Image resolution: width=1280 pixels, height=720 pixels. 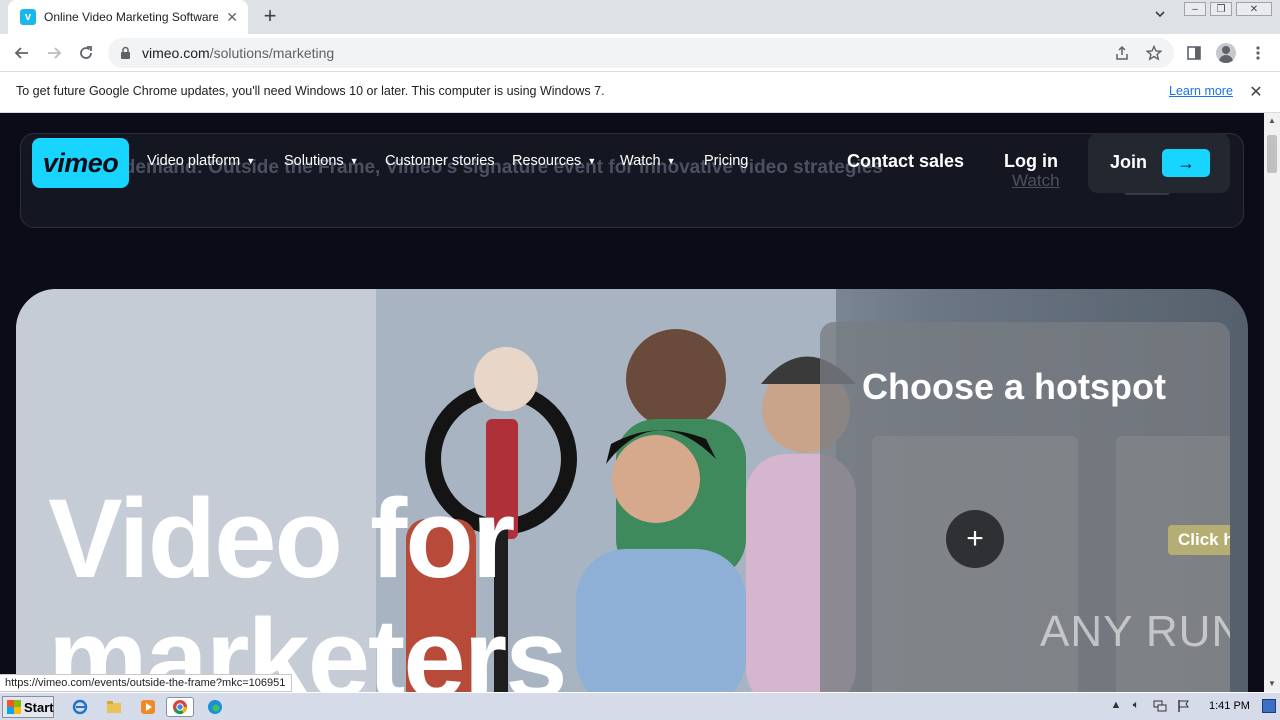 I want to click on scroll-up-icon: ▲, so click(x=1272, y=121).